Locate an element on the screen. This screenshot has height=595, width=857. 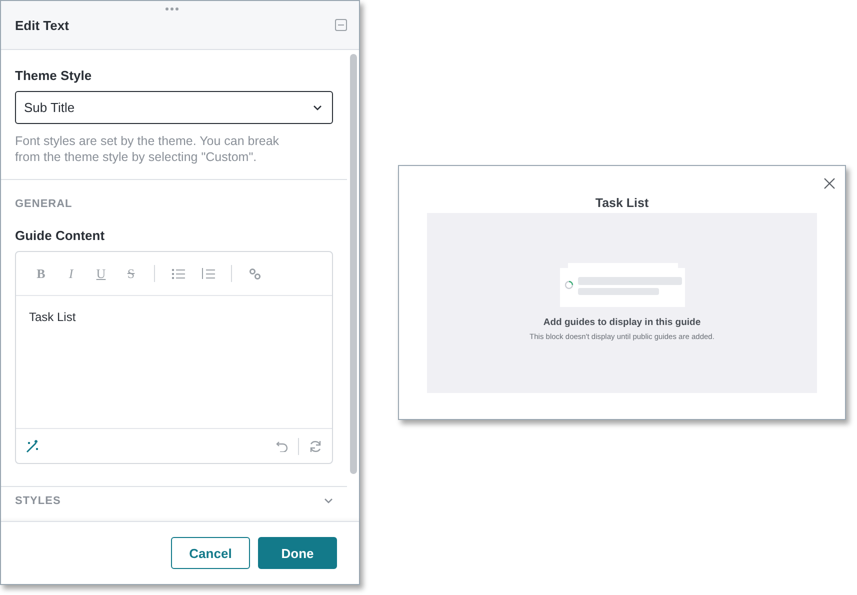
format-button: S is located at coordinates (131, 274).